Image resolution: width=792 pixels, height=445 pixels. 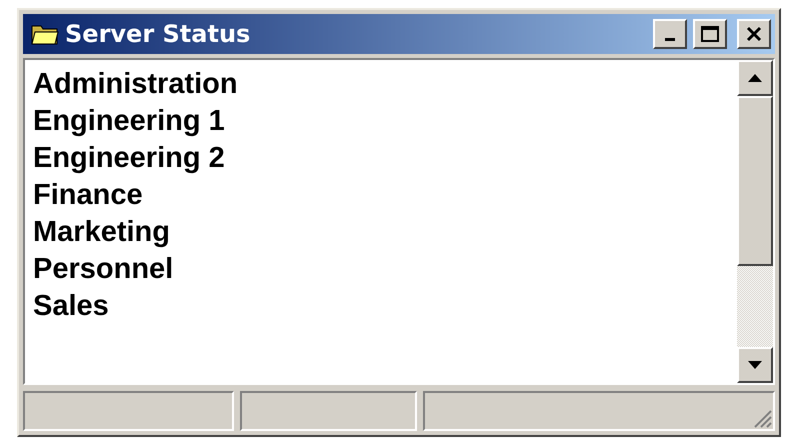 What do you see at coordinates (381, 232) in the screenshot?
I see `list-item: Marketing` at bounding box center [381, 232].